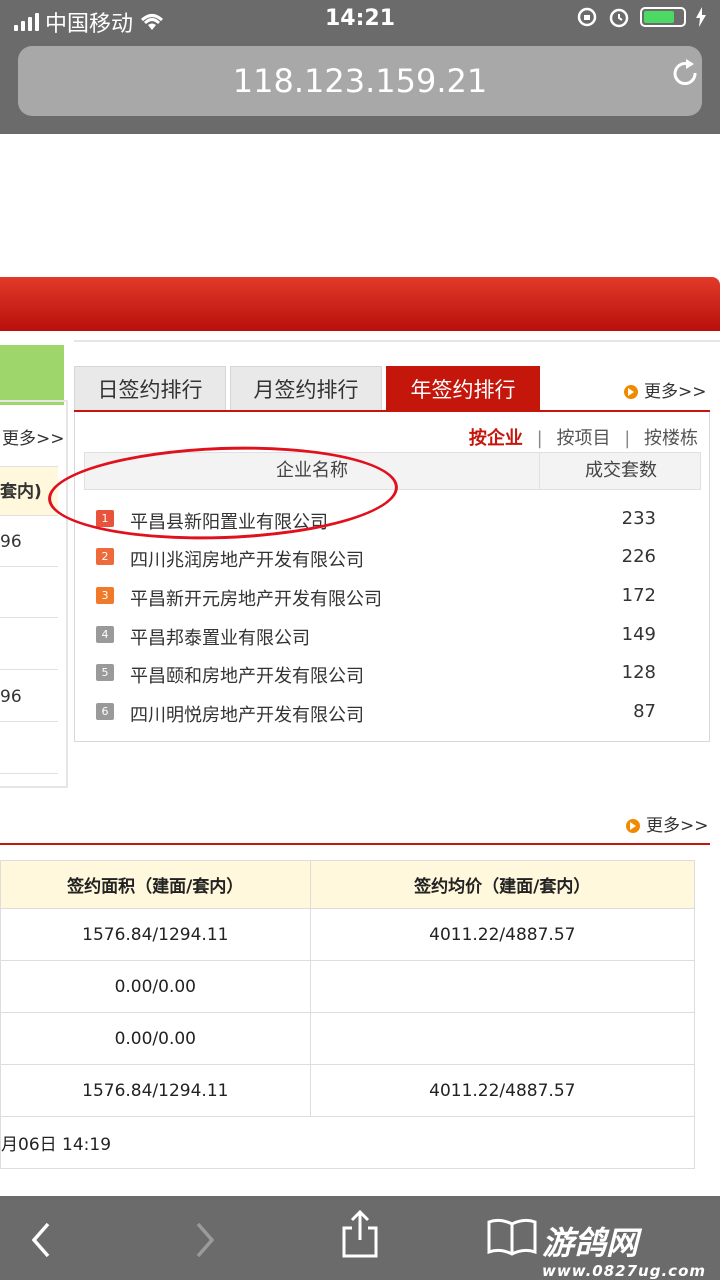 The height and width of the screenshot is (1280, 720). I want to click on signing-header-row: 签约面积（建面/套内） 签约均价（建面/套内）, so click(348, 884).